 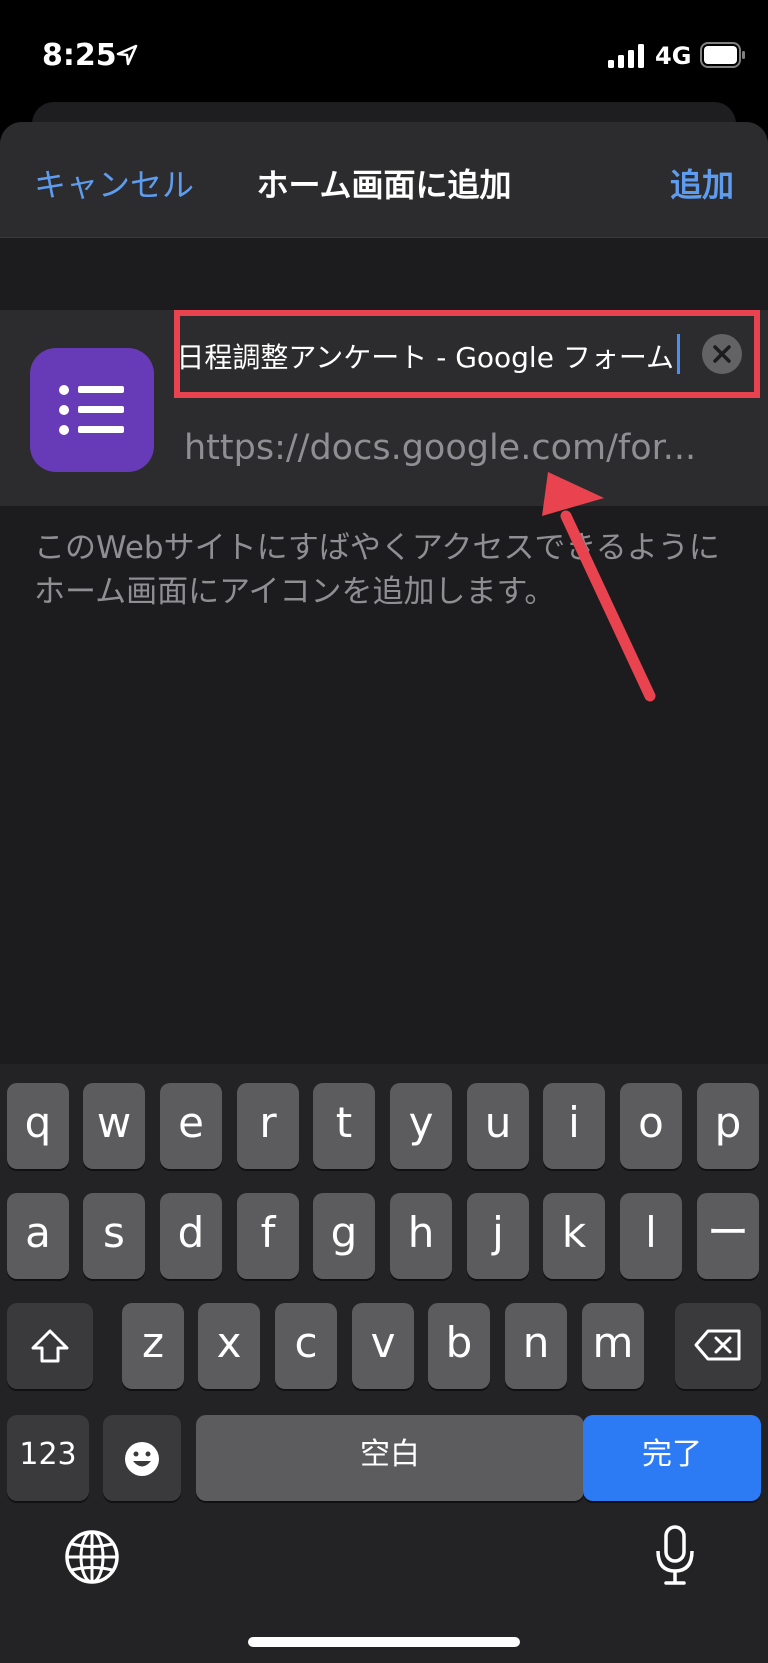 I want to click on battery-icon, so click(x=722, y=55).